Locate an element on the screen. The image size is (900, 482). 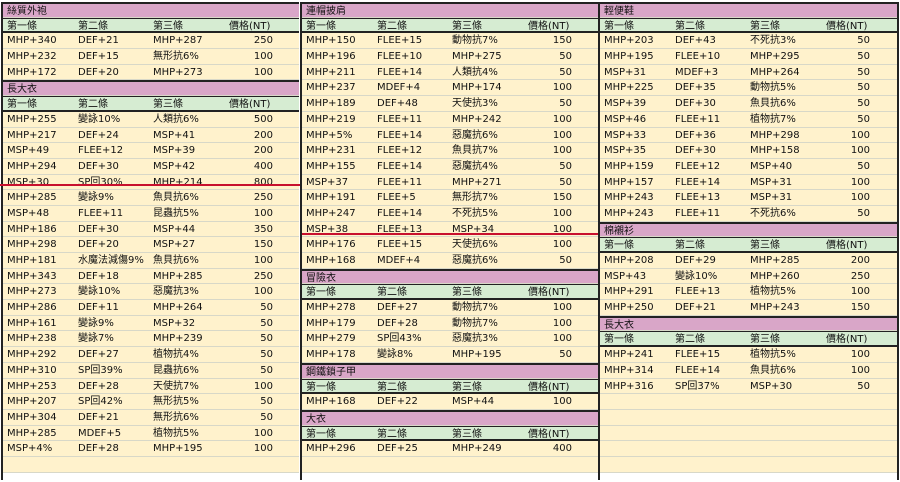
attribute-cell: MHP+179 is located at coordinates (331, 323).